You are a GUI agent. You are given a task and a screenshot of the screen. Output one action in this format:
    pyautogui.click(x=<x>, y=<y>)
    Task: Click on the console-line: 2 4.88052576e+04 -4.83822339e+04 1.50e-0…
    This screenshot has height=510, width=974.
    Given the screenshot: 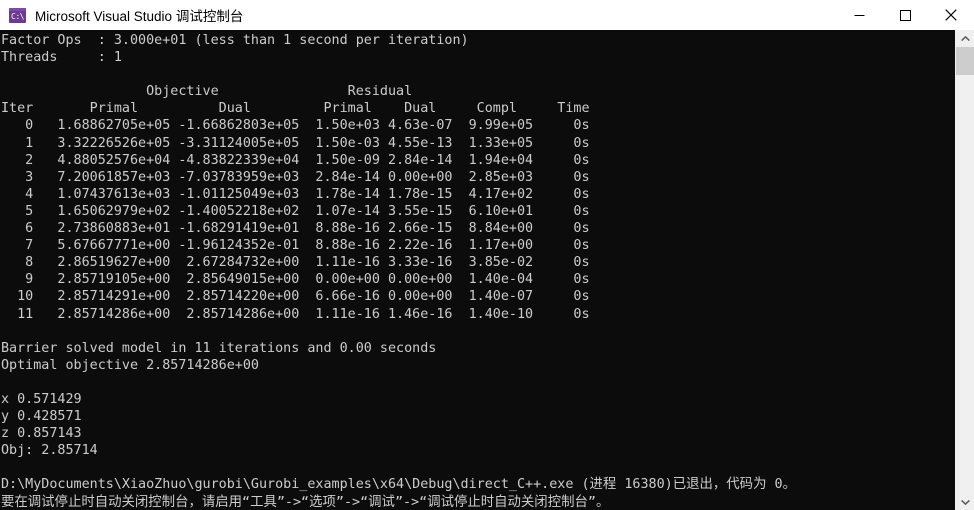 What is the action you would take?
    pyautogui.click(x=295, y=160)
    